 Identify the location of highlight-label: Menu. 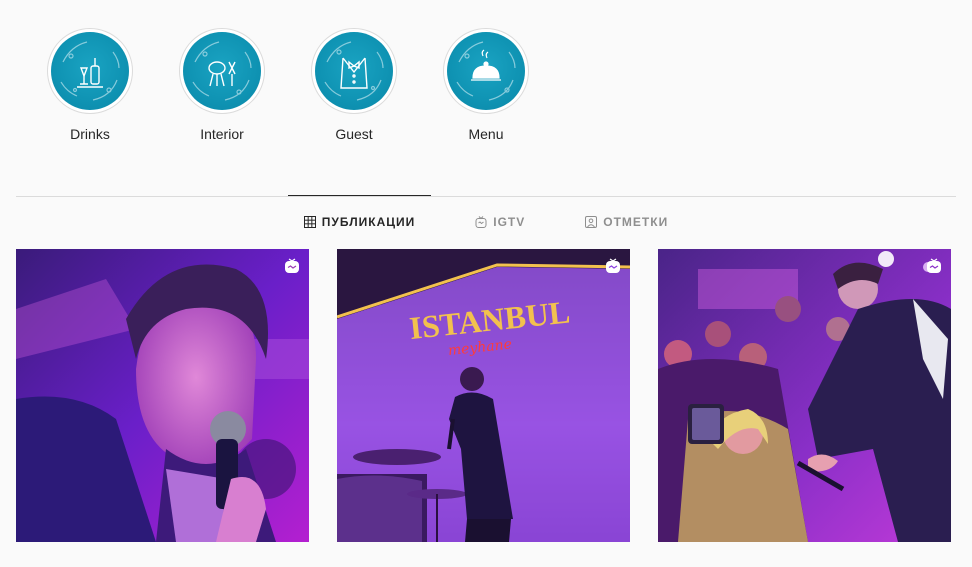
(486, 134).